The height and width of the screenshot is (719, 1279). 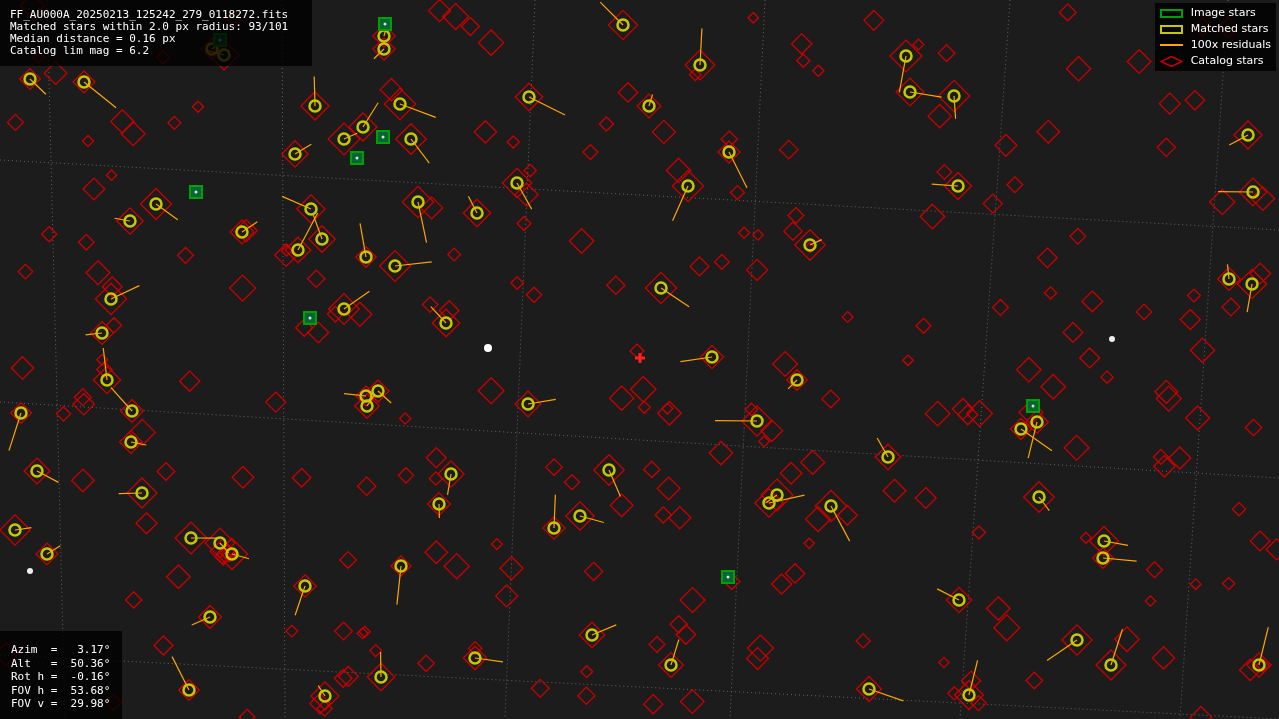 I want to click on info-text: Median distance = 0.16 px, so click(x=93, y=39).